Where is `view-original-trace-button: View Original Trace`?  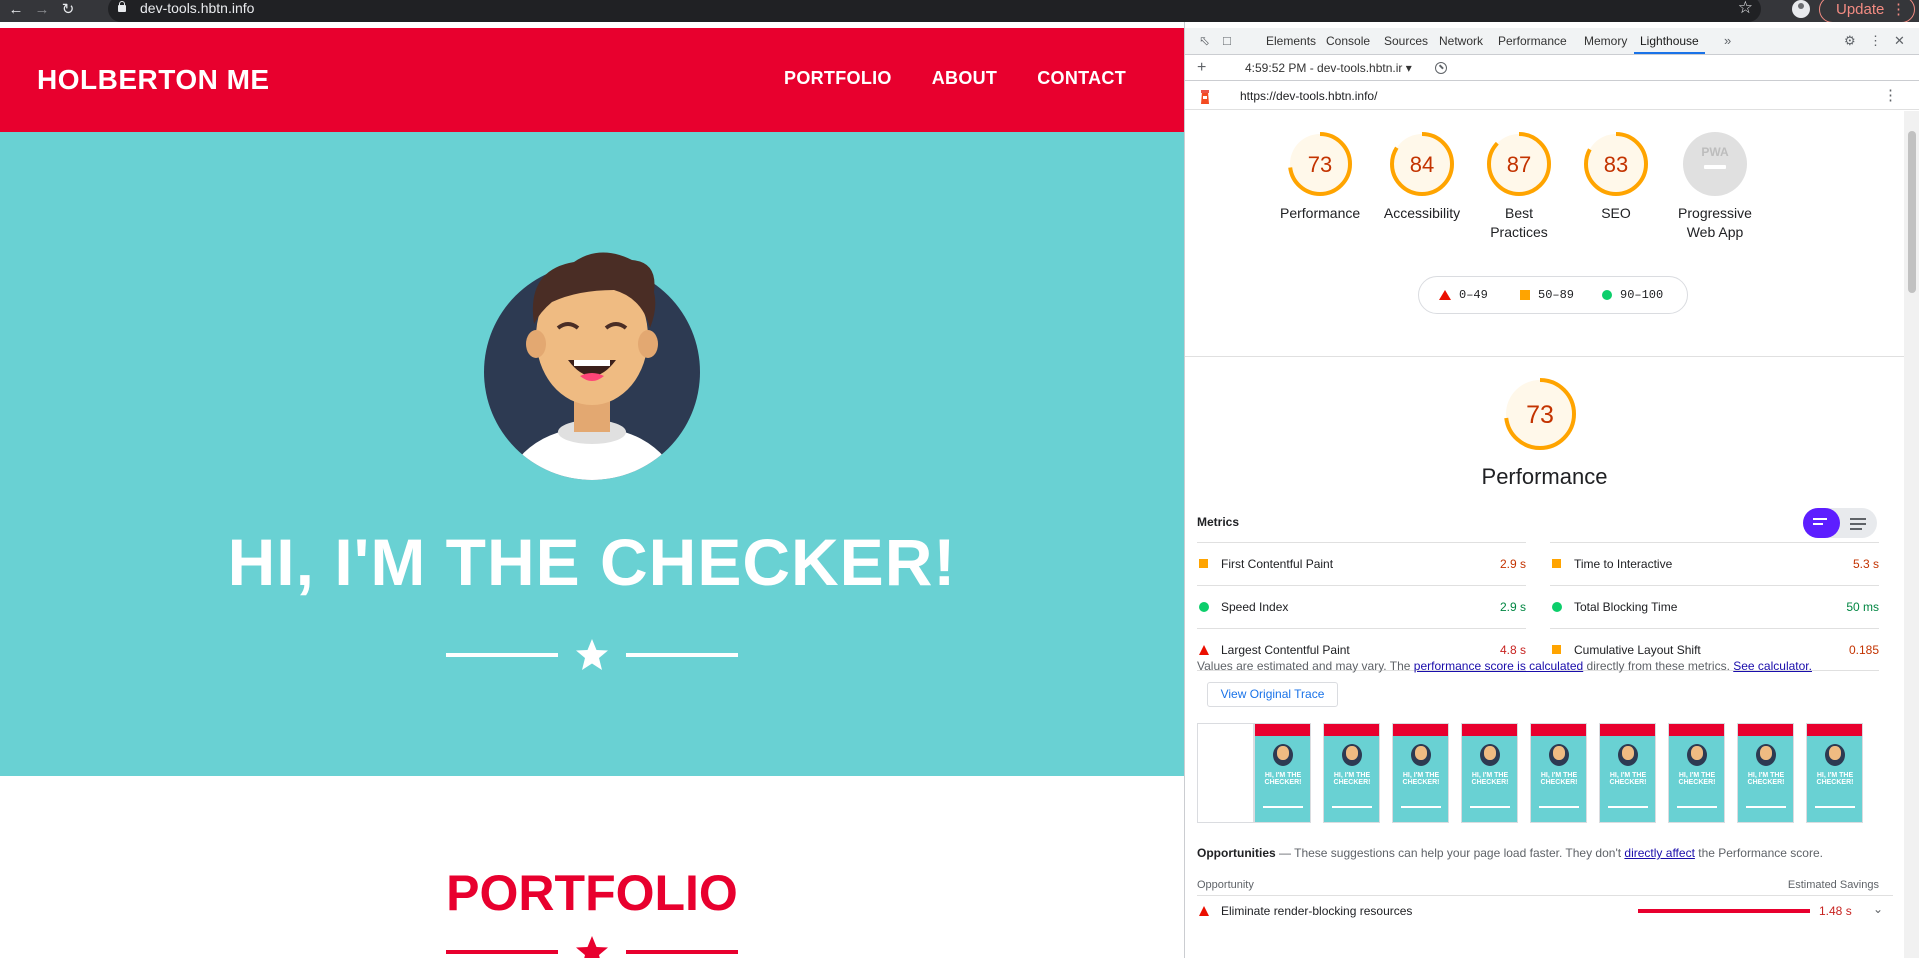 view-original-trace-button: View Original Trace is located at coordinates (1272, 694).